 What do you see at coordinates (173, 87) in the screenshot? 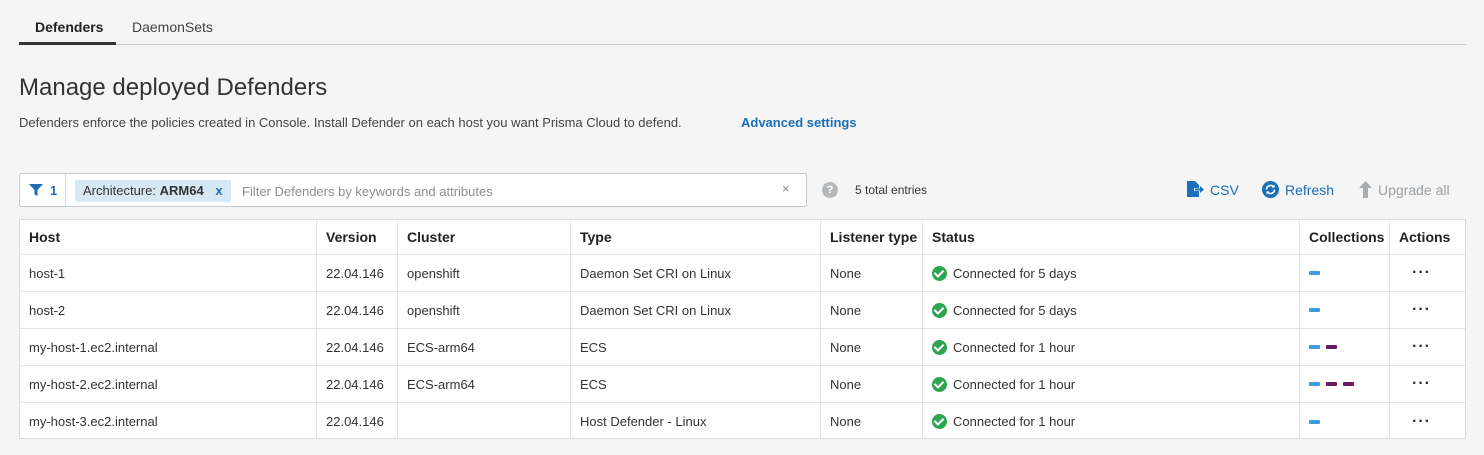
I see `page-title: Manage deployed Defenders` at bounding box center [173, 87].